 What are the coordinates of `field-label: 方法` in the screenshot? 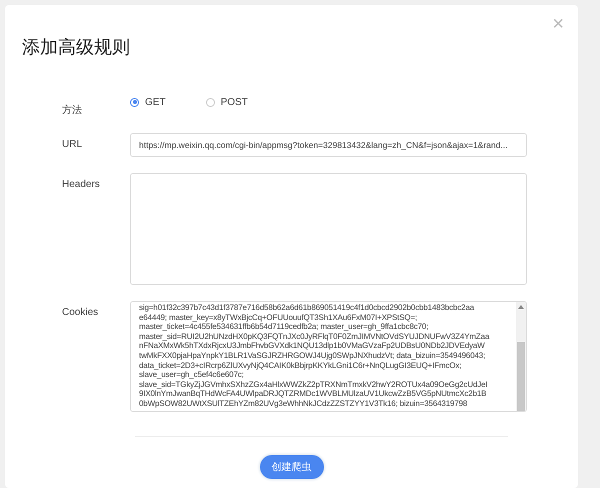 It's located at (72, 110).